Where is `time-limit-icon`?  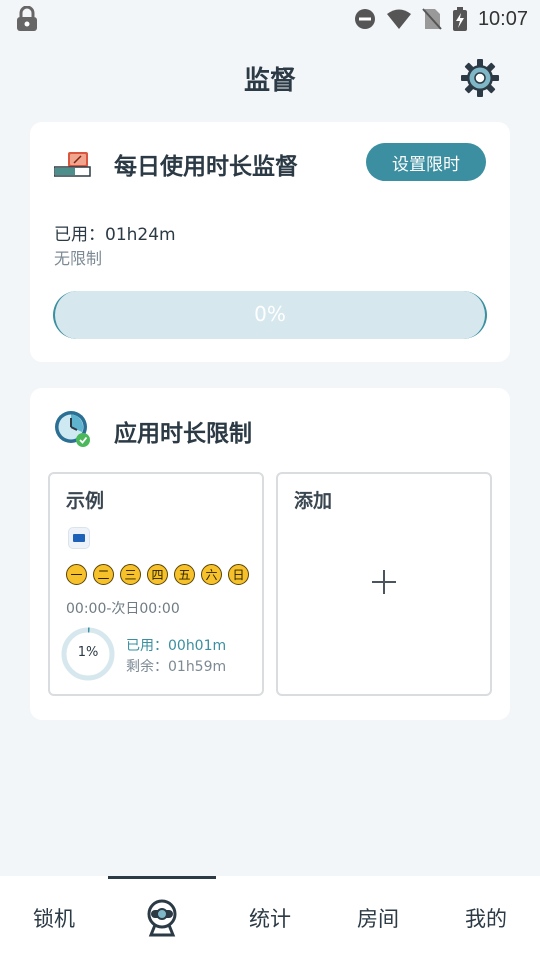
time-limit-icon is located at coordinates (72, 164).